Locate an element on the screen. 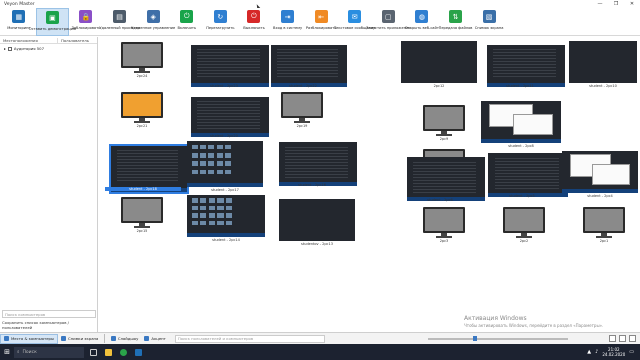 The image size is (640, 360). computer-tile: student - 2pc22 is located at coordinates (306, 64).